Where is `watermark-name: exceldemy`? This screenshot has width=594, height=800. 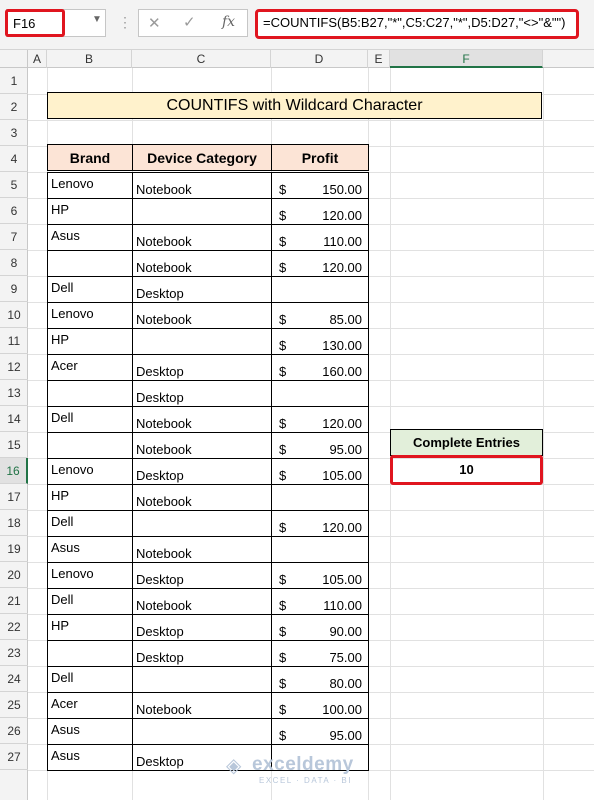
watermark-name: exceldemy is located at coordinates (303, 764).